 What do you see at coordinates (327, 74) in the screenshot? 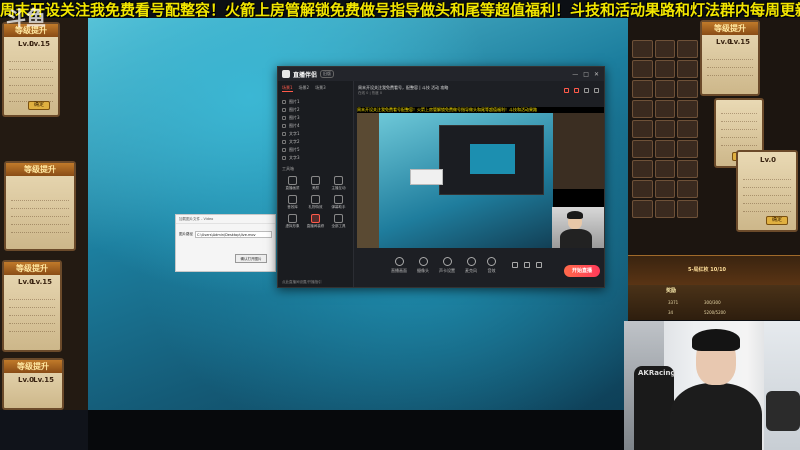
I see `app-version-badge: 旧版` at bounding box center [327, 74].